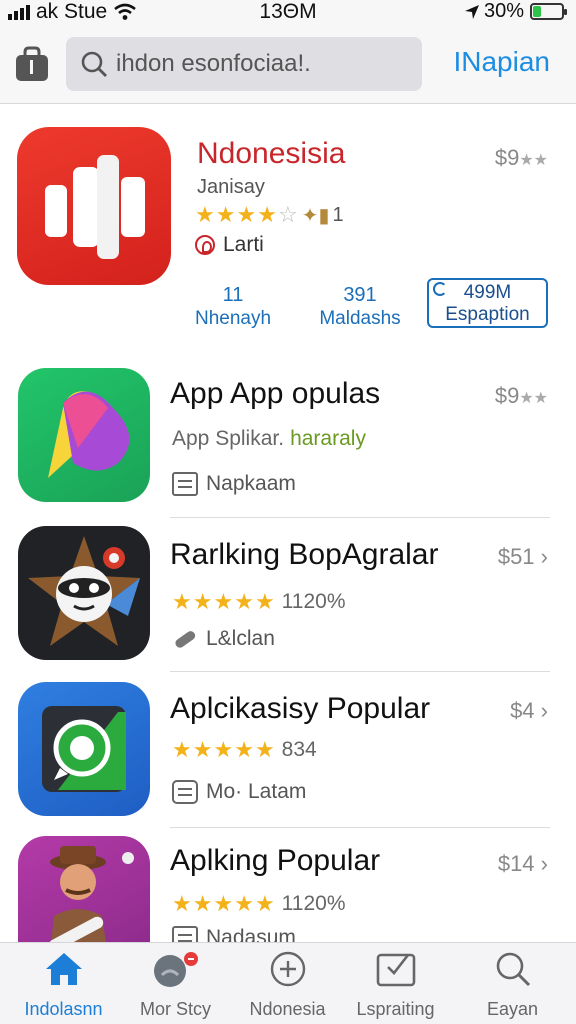 The width and height of the screenshot is (576, 1024). Describe the element at coordinates (185, 639) in the screenshot. I see `pill-icon` at that location.